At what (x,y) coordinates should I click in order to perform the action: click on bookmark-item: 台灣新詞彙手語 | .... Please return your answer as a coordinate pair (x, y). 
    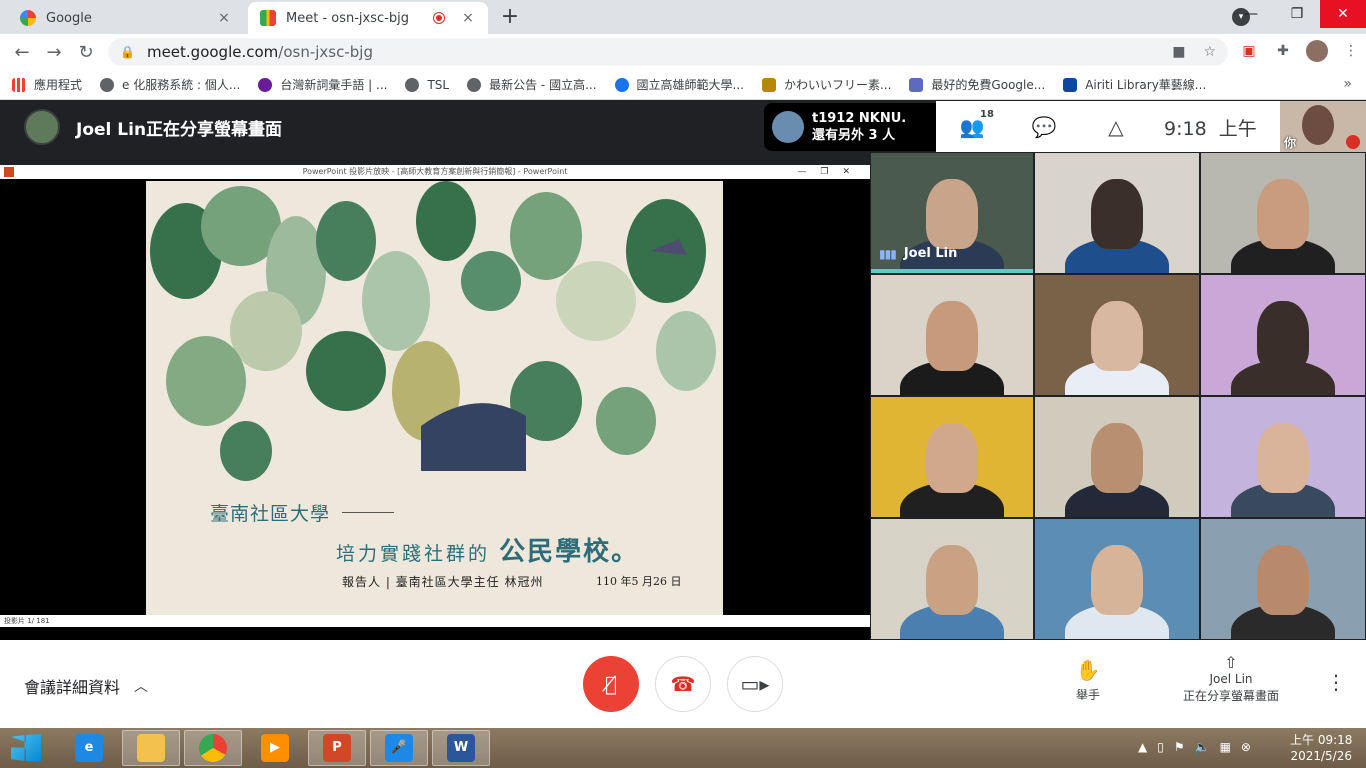
    Looking at the image, I should click on (322, 84).